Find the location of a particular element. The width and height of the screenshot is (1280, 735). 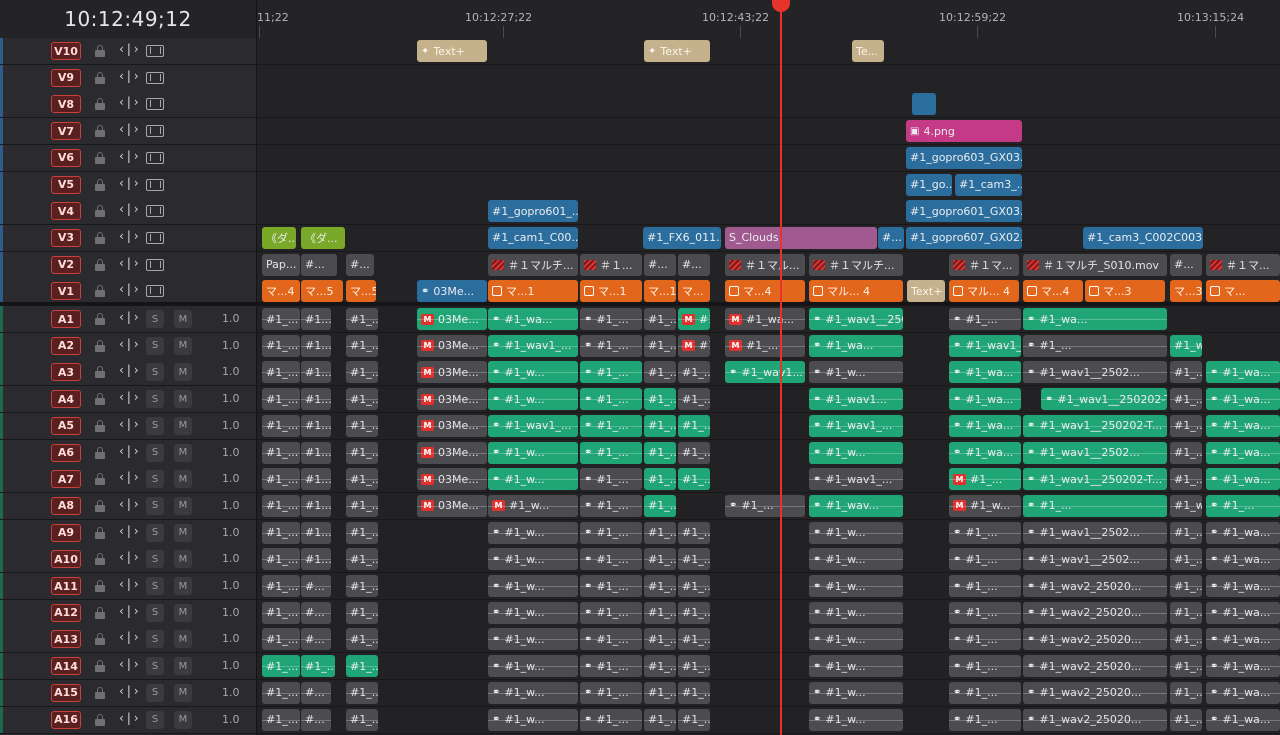

track-destination-a9: A9 is located at coordinates (66, 532).